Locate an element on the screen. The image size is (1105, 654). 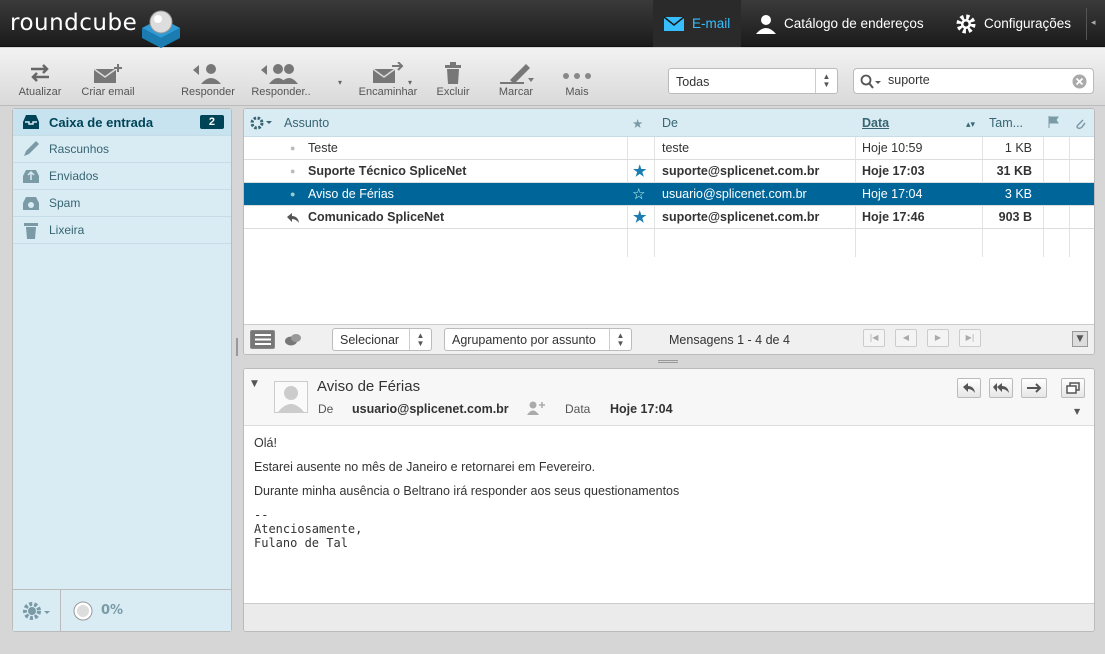
refresh-icon is located at coordinates (40, 73).